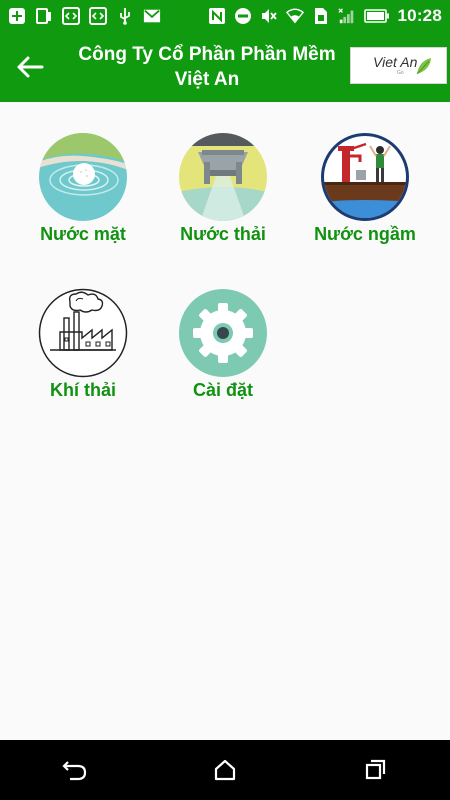 The height and width of the screenshot is (800, 450). I want to click on recents-icon, so click(375, 769).